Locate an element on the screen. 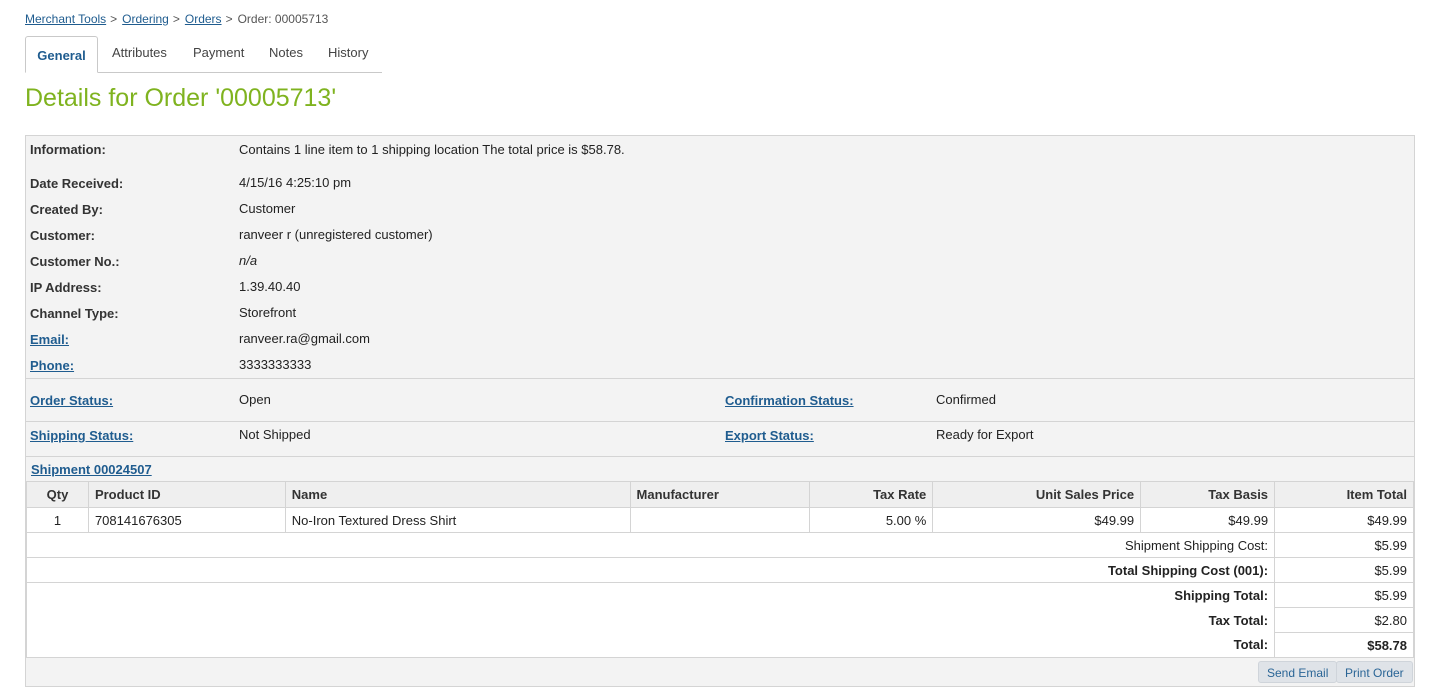  column-header-product-id: Product ID is located at coordinates (186, 494).